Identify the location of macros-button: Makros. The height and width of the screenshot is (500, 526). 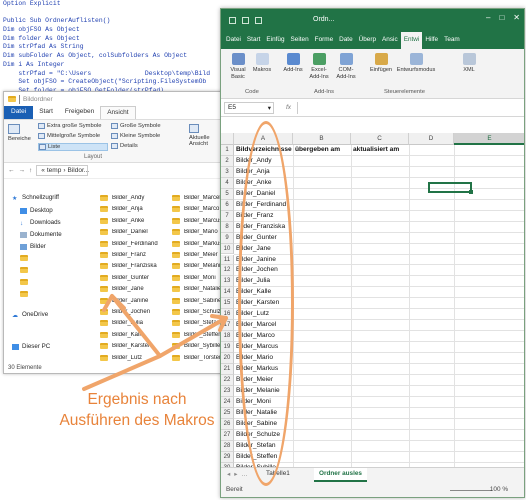
(262, 63).